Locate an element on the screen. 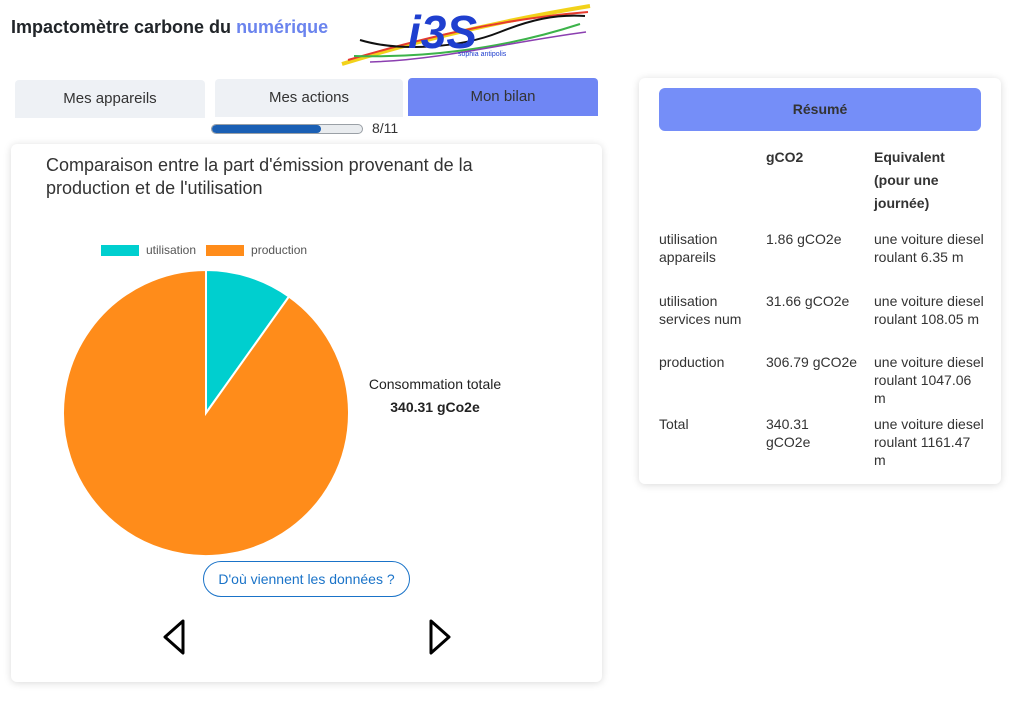 This screenshot has height=723, width=1013. app-title-main: Impactomètre carbone du is located at coordinates (124, 27).